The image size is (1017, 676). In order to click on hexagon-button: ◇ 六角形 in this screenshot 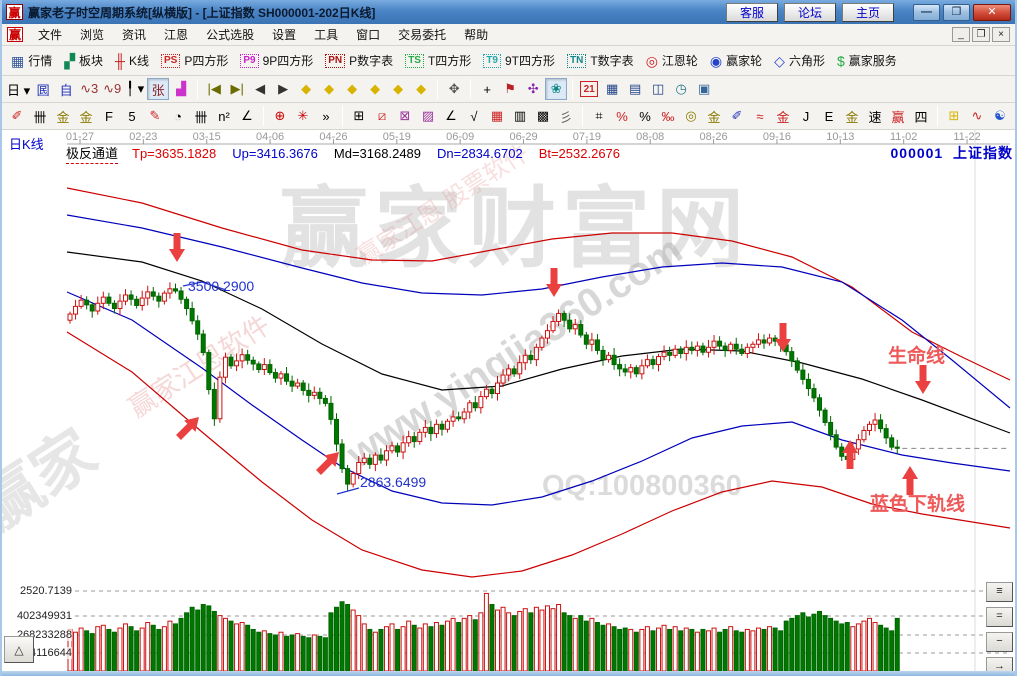, I will do `click(799, 60)`.